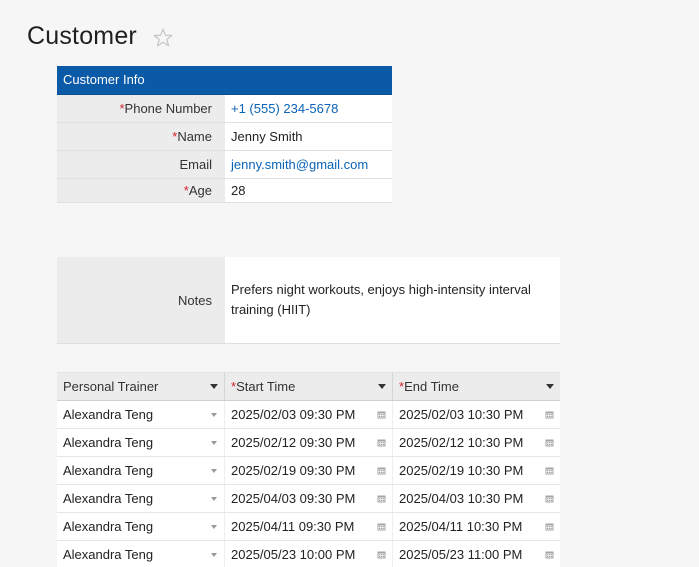  I want to click on column-header-personal-trainer: Personal Trainer, so click(141, 386).